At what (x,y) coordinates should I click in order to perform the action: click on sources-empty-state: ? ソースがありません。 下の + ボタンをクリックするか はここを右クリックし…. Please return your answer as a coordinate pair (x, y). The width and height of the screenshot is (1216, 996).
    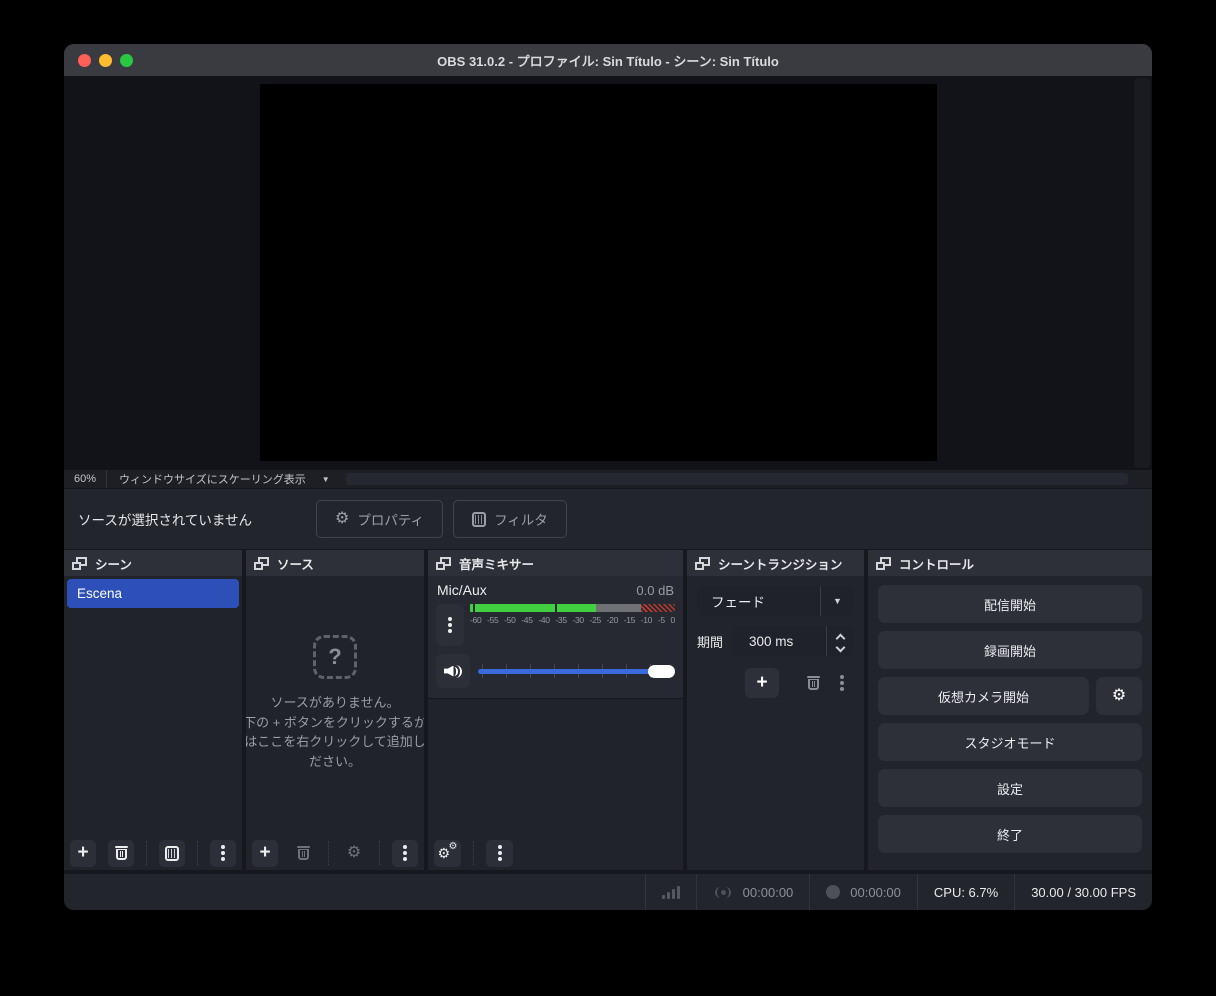
    Looking at the image, I should click on (335, 706).